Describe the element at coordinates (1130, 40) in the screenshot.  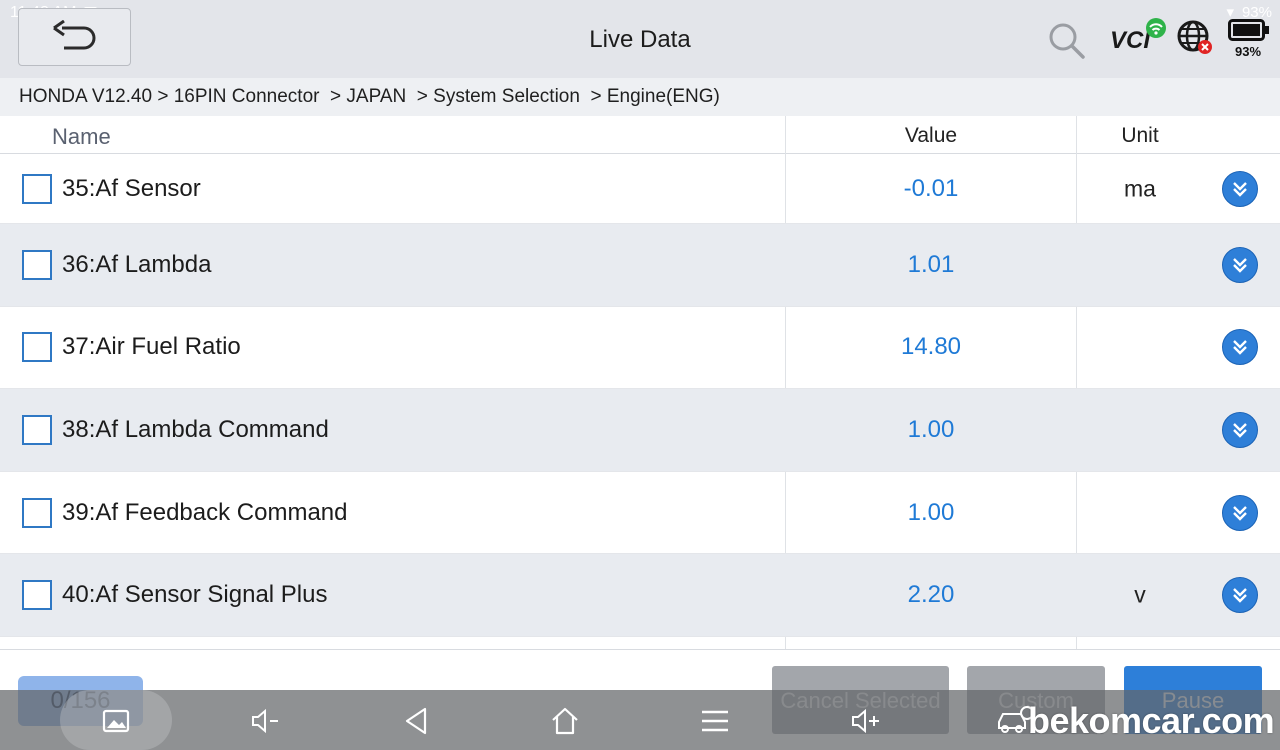
I see `vci-label: VCI` at that location.